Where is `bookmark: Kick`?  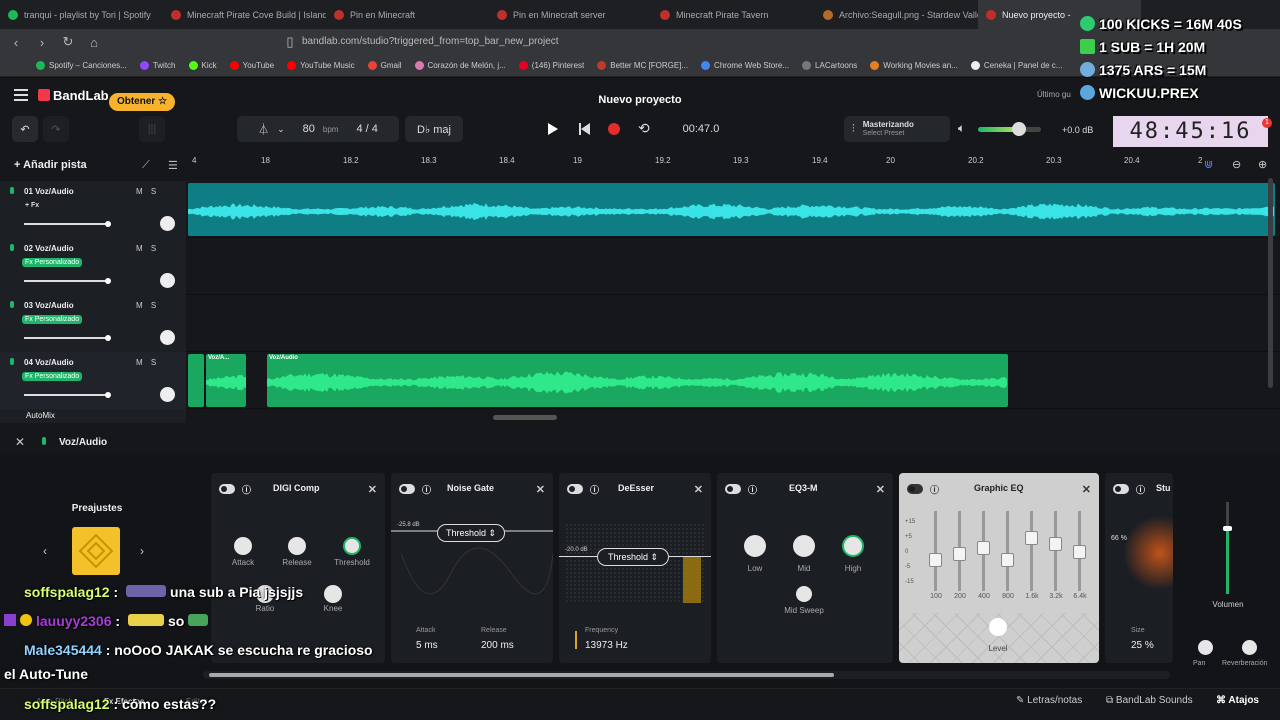 bookmark: Kick is located at coordinates (202, 65).